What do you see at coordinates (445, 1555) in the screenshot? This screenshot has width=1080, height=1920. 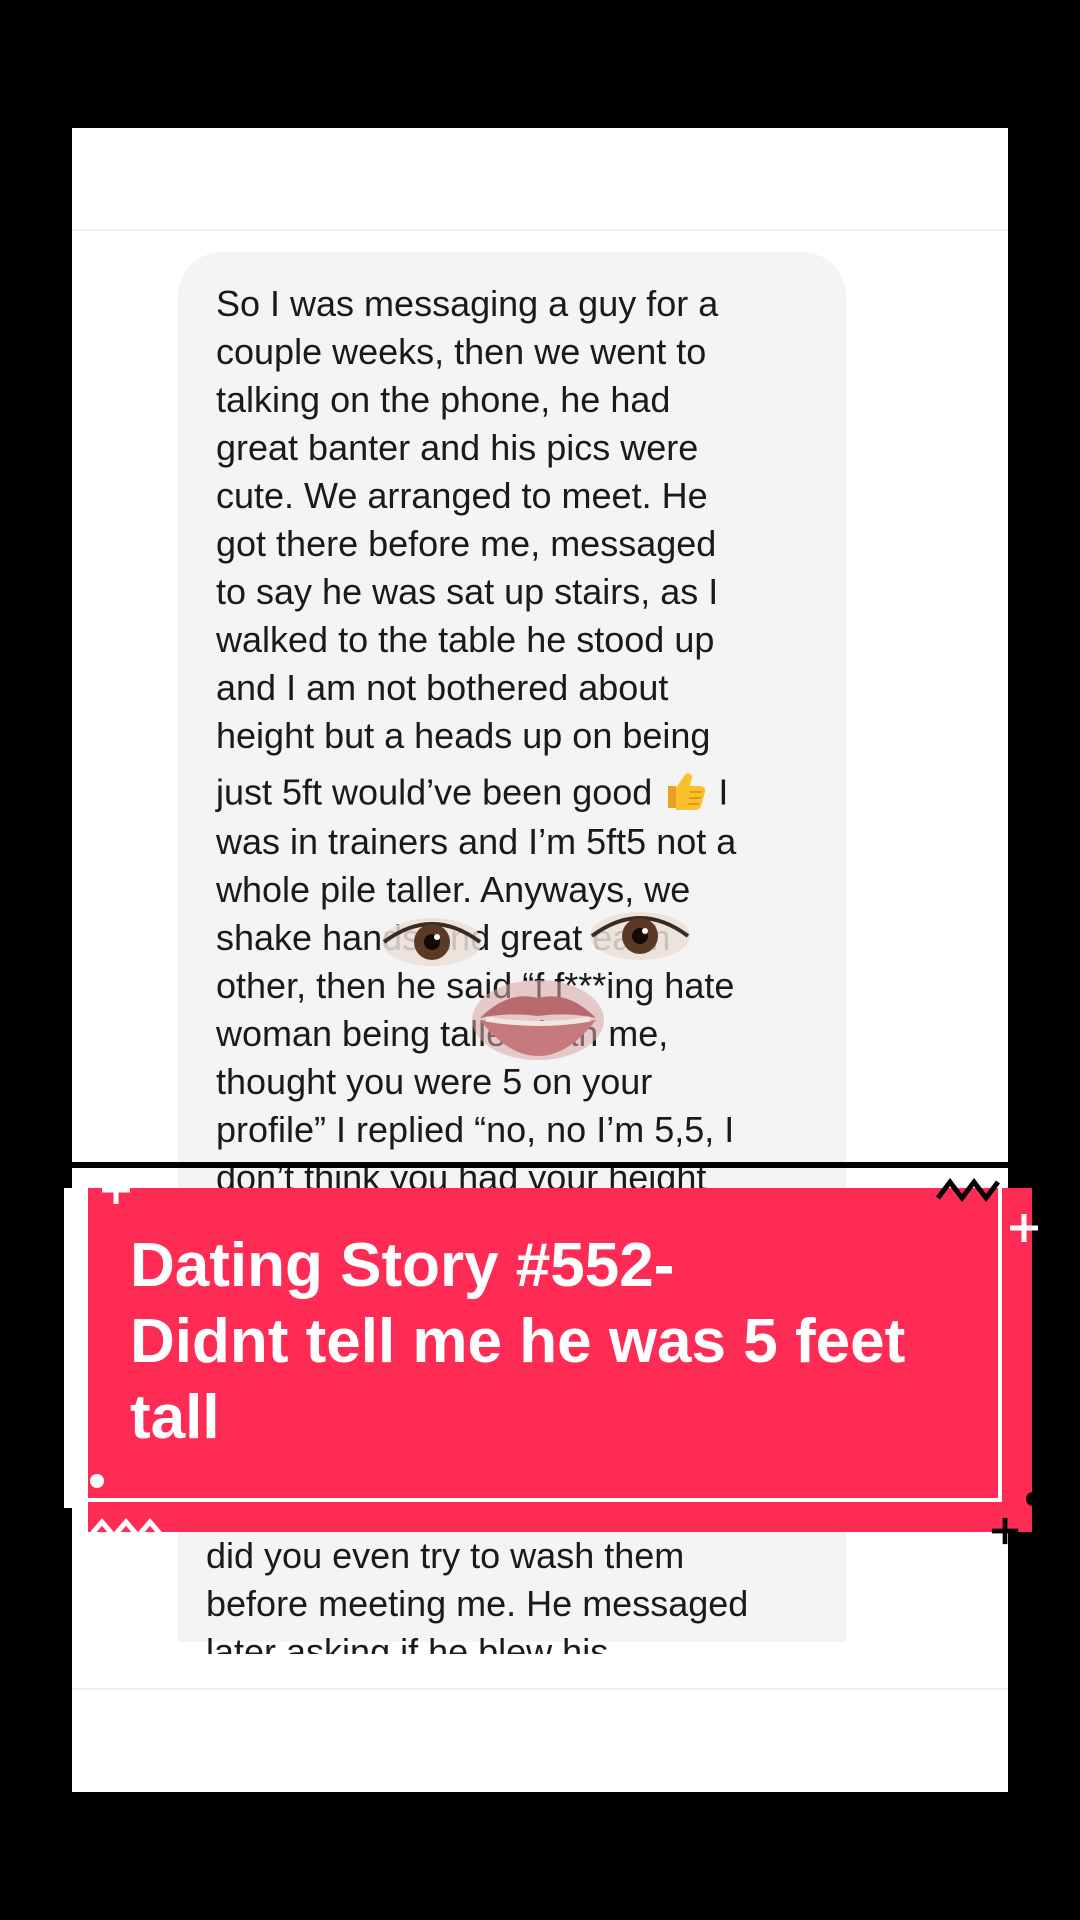 I see `message-line: did you even try to wash them` at bounding box center [445, 1555].